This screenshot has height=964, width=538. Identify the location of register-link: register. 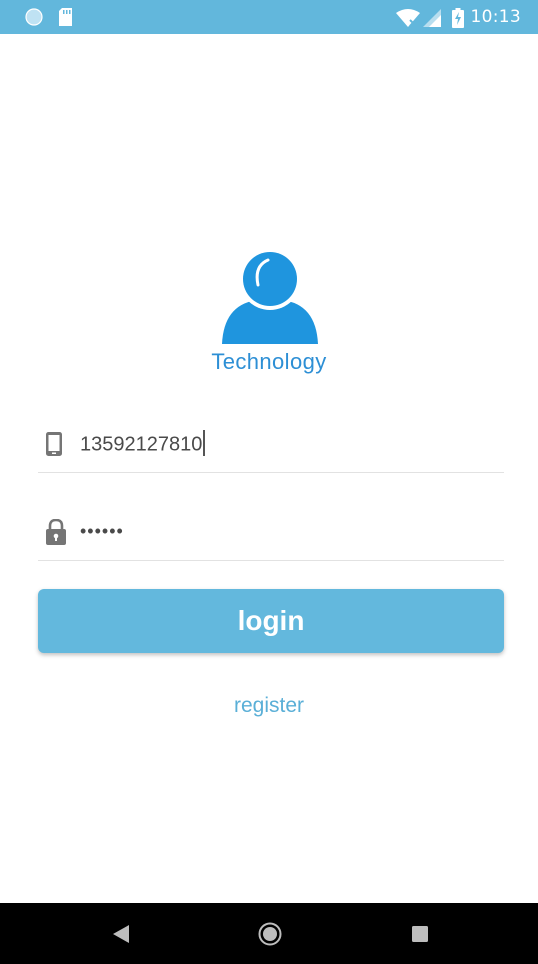
(269, 706).